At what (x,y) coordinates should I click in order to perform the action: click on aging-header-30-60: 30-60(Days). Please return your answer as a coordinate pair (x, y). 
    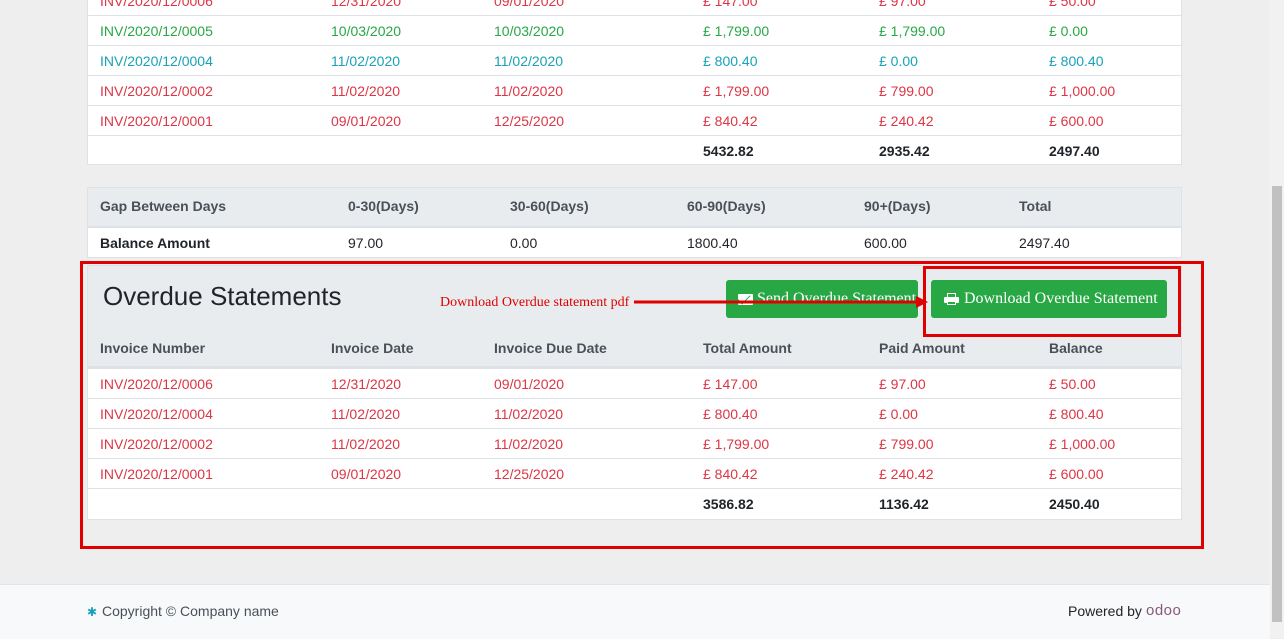
    Looking at the image, I should click on (549, 206).